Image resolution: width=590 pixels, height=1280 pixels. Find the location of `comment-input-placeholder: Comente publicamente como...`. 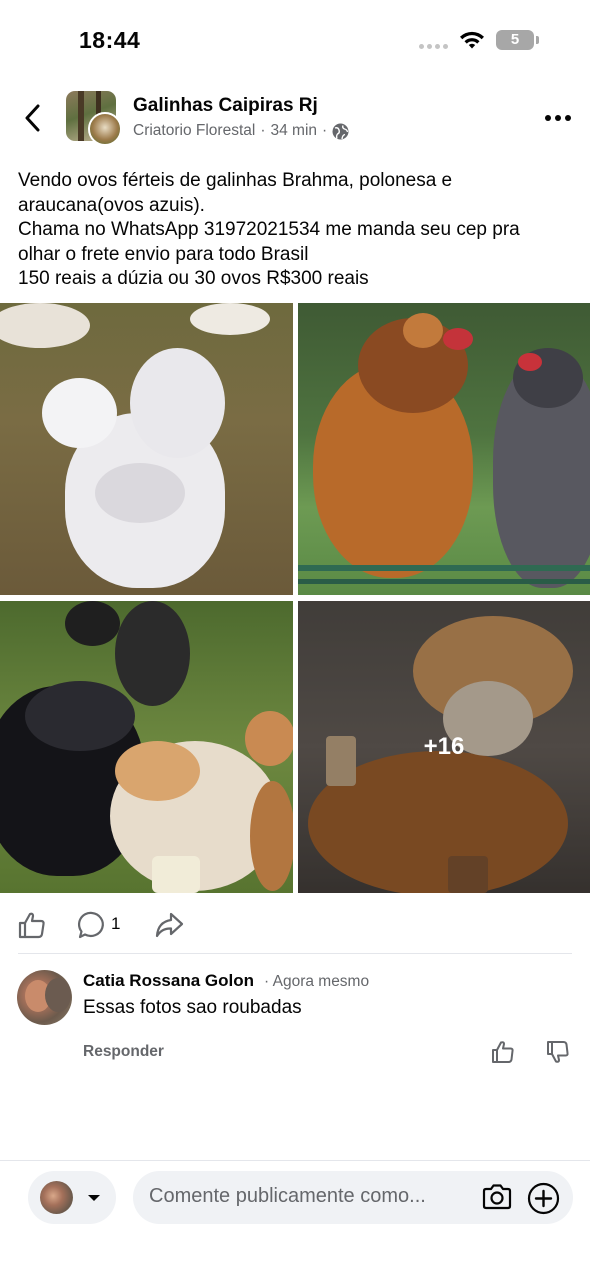

comment-input-placeholder: Comente publicamente como... is located at coordinates (306, 1196).